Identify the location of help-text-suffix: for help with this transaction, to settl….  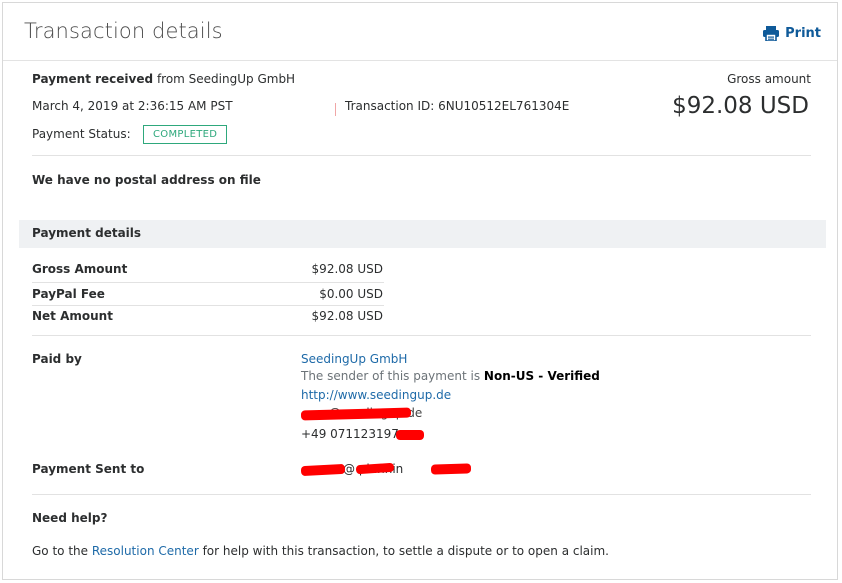
(405, 551).